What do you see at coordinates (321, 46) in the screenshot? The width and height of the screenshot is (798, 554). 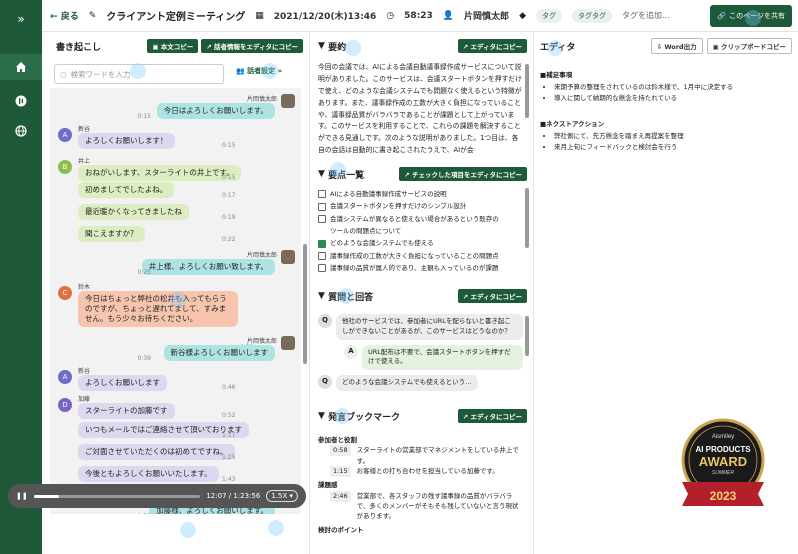 I see `collapse-summary-icon: ▼` at bounding box center [321, 46].